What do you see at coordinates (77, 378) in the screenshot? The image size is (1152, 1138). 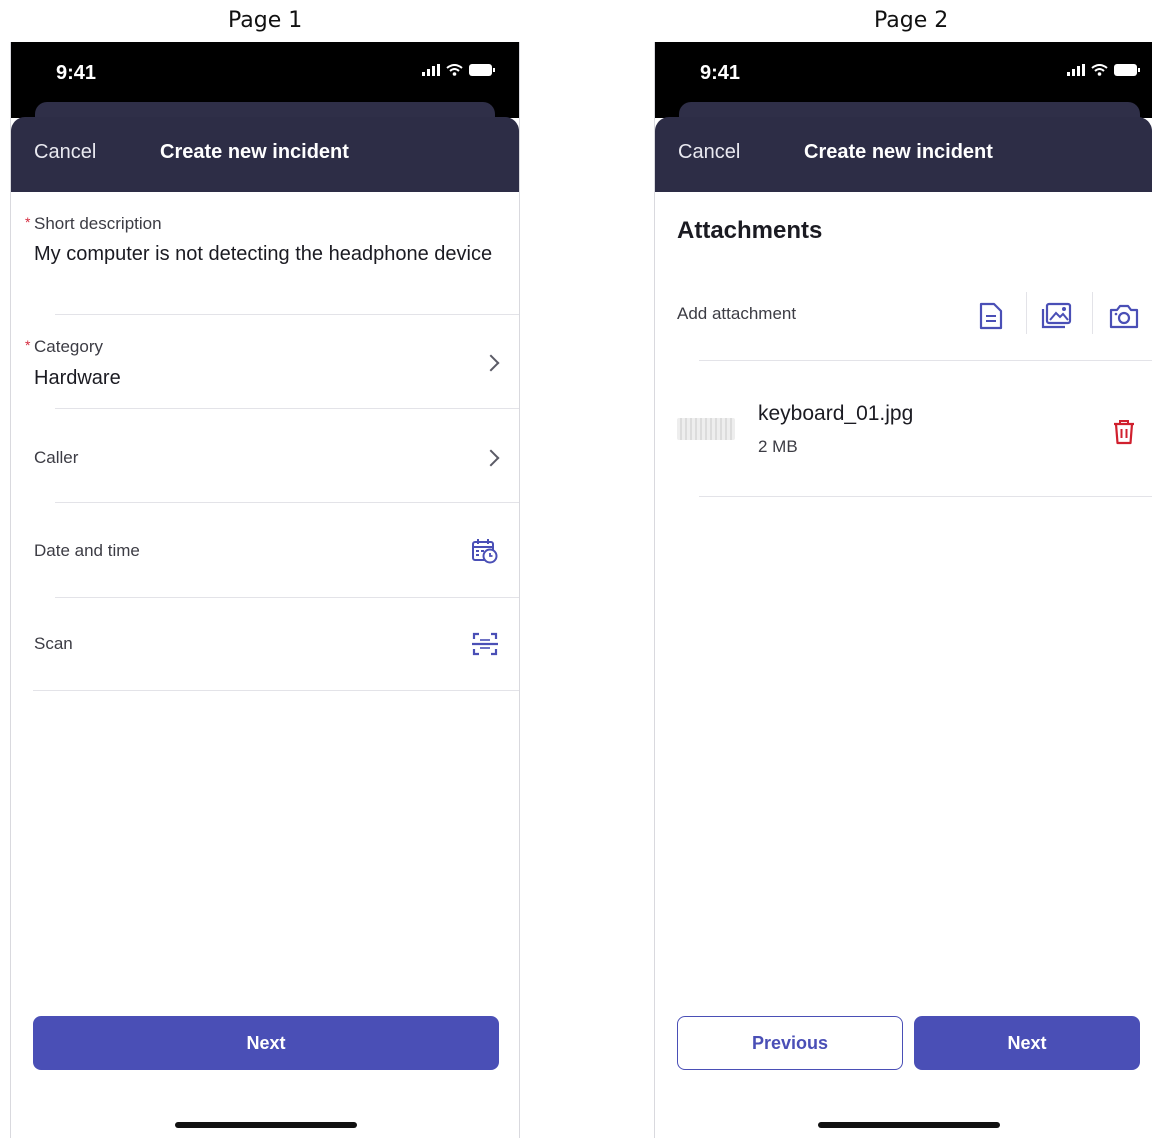 I see `field-value: Hardware` at bounding box center [77, 378].